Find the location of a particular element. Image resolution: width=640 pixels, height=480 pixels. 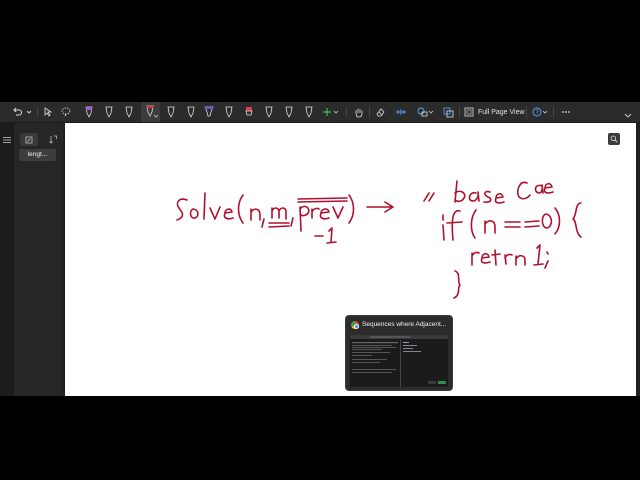

eraser-icon is located at coordinates (380, 112).